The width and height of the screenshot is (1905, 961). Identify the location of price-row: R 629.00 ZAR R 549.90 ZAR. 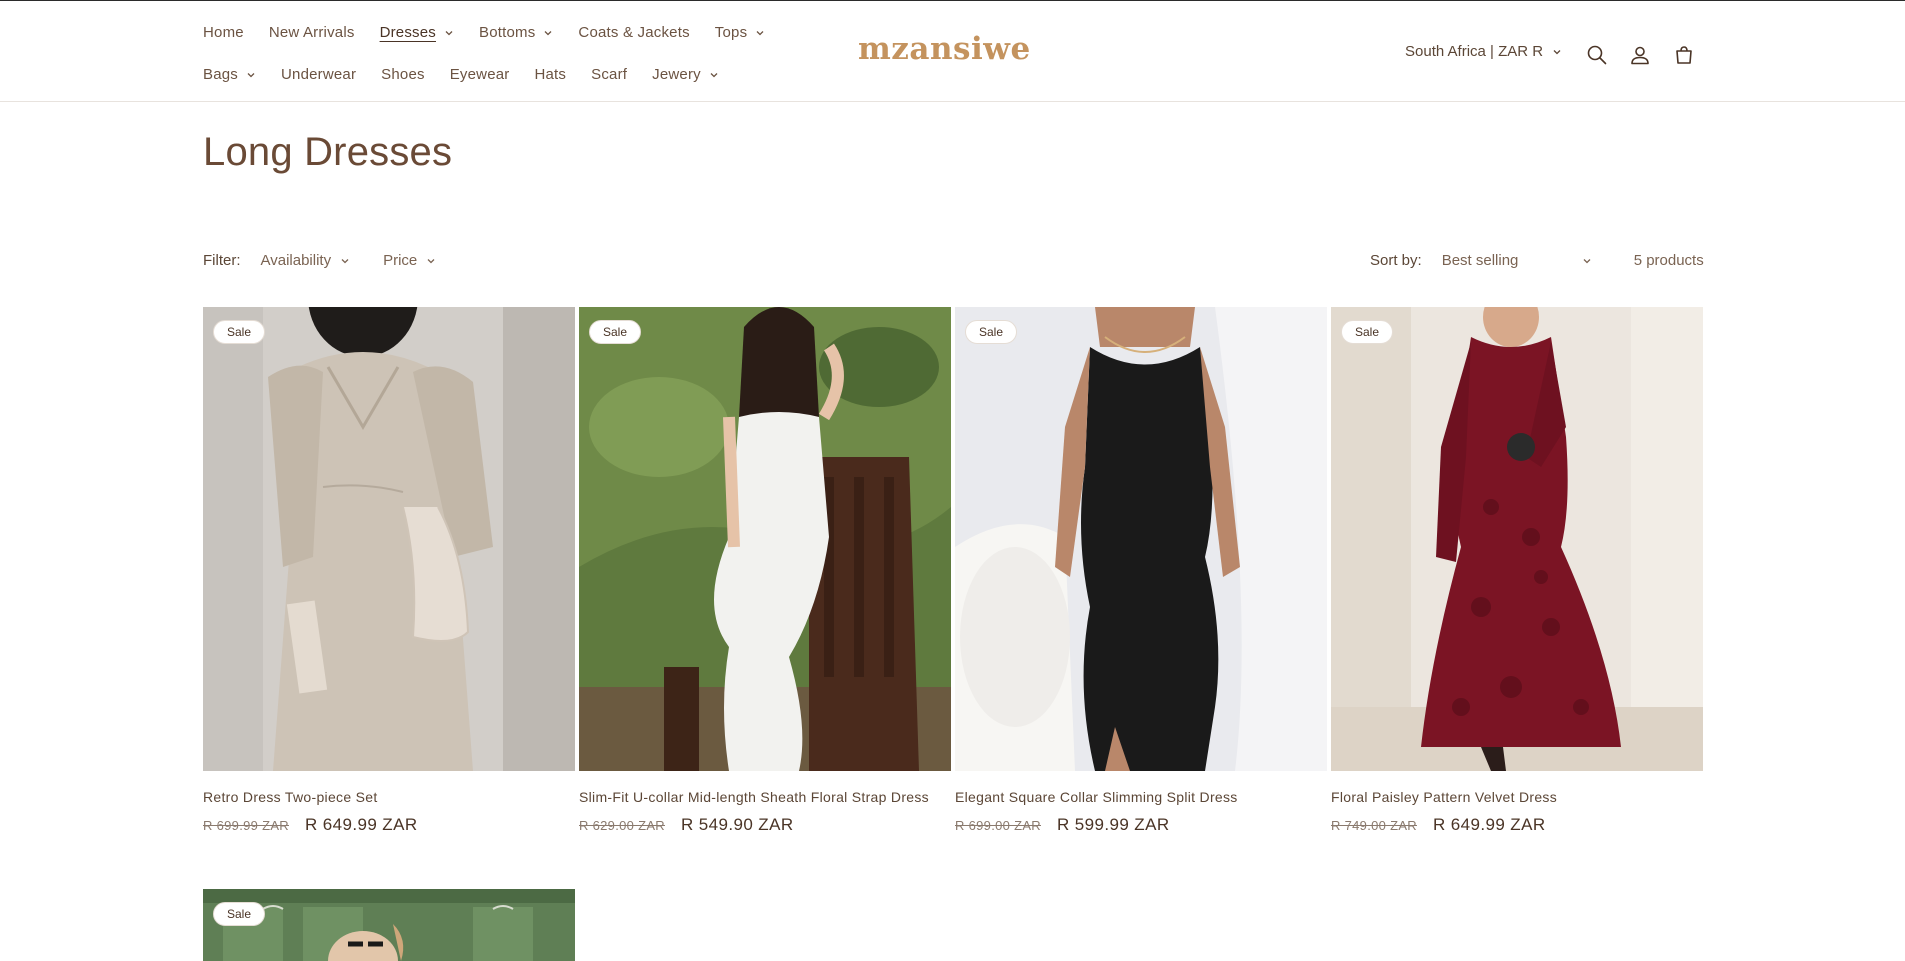
(765, 825).